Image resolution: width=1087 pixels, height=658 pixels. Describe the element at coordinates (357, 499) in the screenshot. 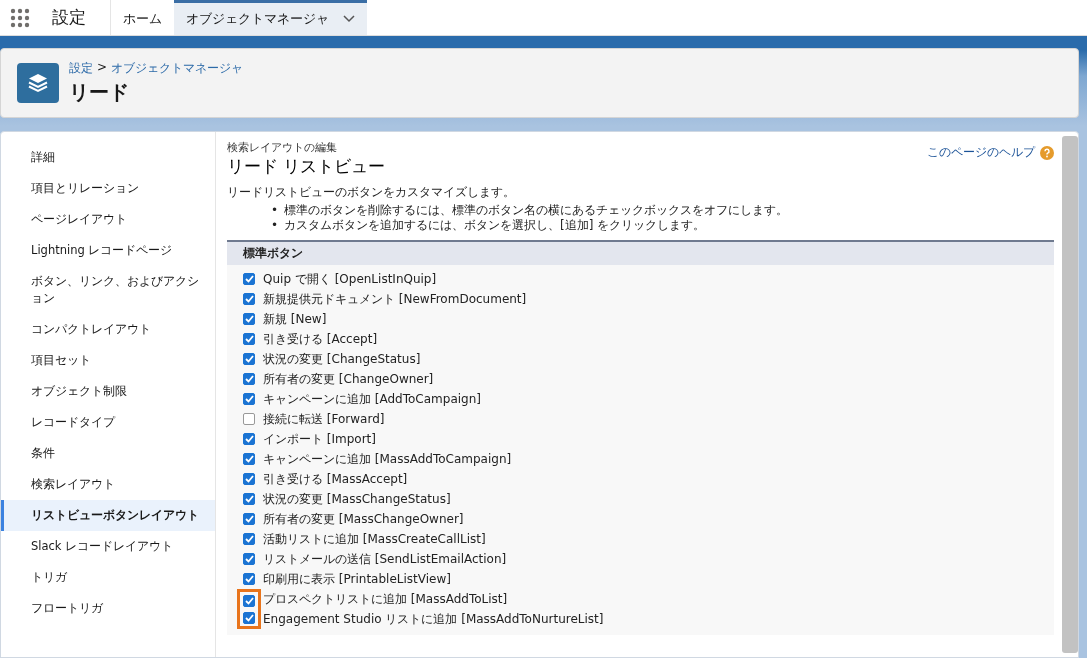

I see `button-label: 状況の変更 [MassChangeStatus]` at that location.